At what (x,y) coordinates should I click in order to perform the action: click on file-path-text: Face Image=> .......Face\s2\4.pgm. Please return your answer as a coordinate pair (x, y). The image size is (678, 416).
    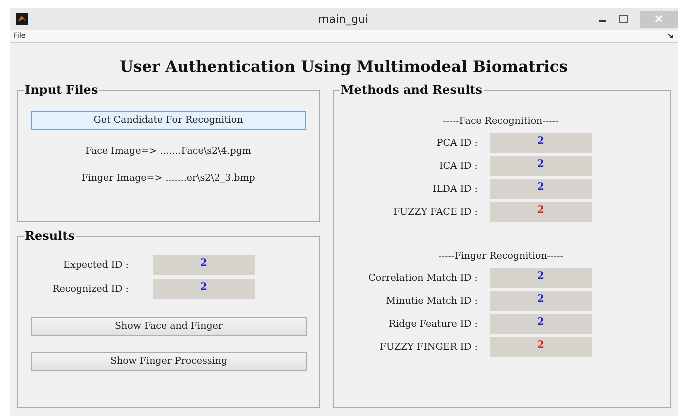
    Looking at the image, I should click on (169, 151).